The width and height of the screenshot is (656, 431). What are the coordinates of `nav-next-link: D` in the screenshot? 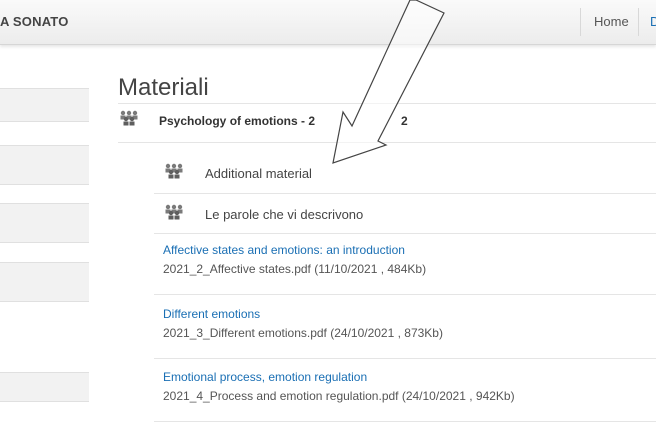 It's located at (653, 21).